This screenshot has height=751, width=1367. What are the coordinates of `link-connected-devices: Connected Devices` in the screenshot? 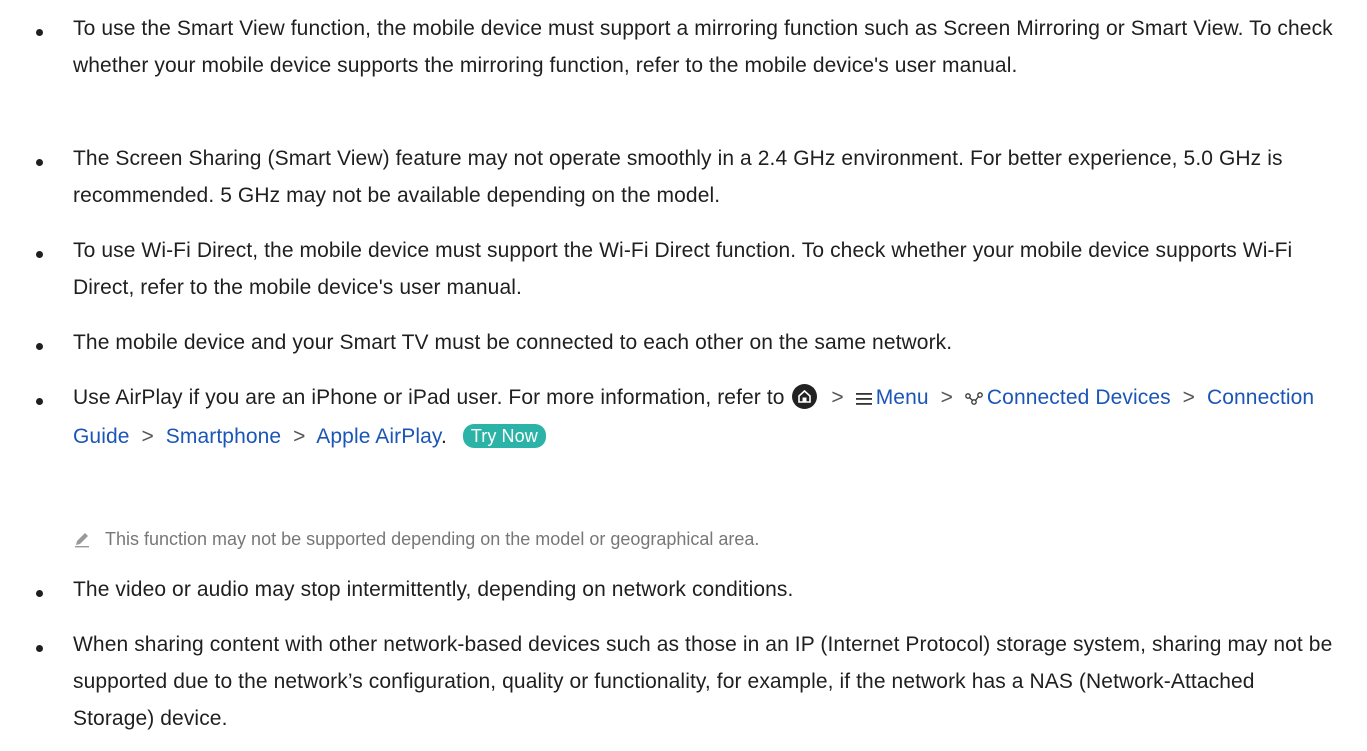 It's located at (1079, 397).